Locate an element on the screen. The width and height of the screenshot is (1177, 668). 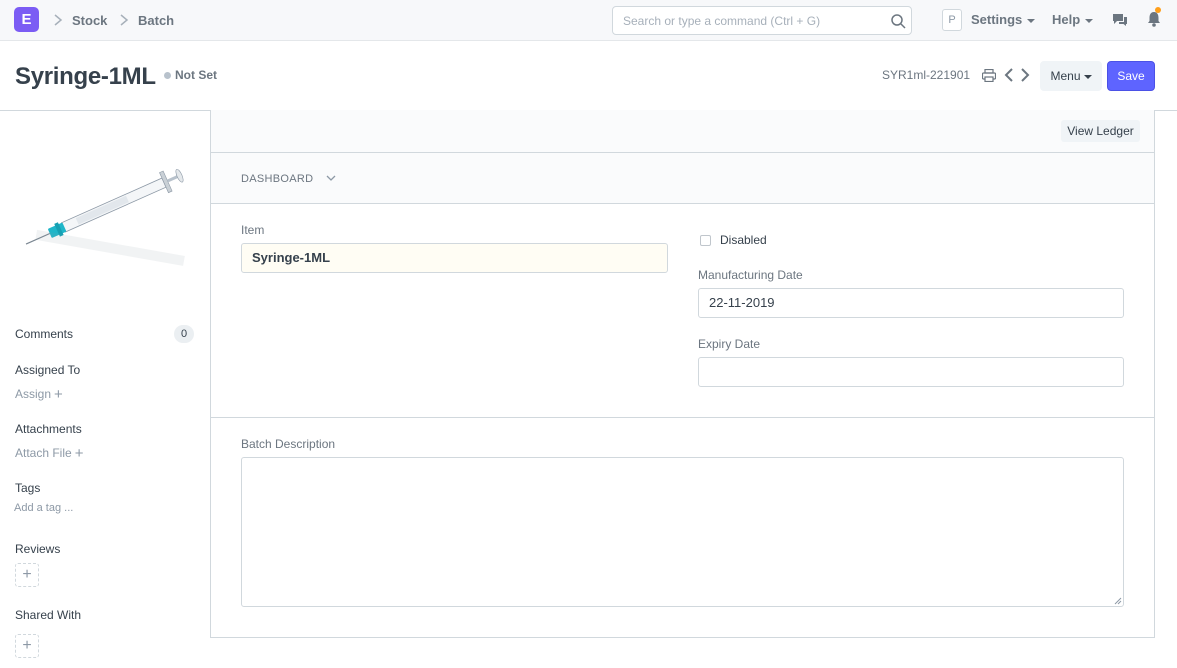
help-dropdown: Help is located at coordinates (1073, 19).